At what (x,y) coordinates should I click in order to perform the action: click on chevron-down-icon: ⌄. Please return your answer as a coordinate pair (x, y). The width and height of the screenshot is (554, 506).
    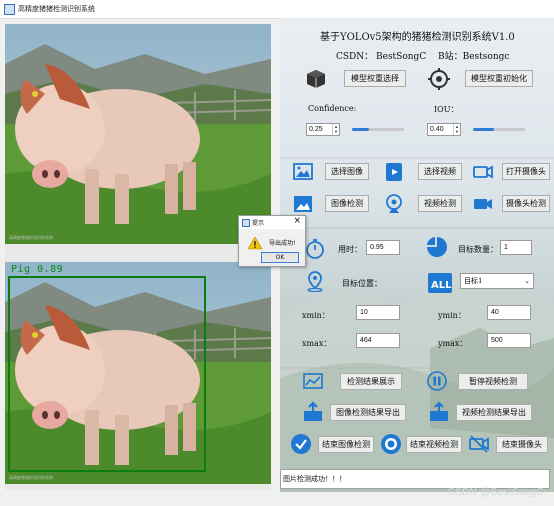
    Looking at the image, I should click on (527, 281).